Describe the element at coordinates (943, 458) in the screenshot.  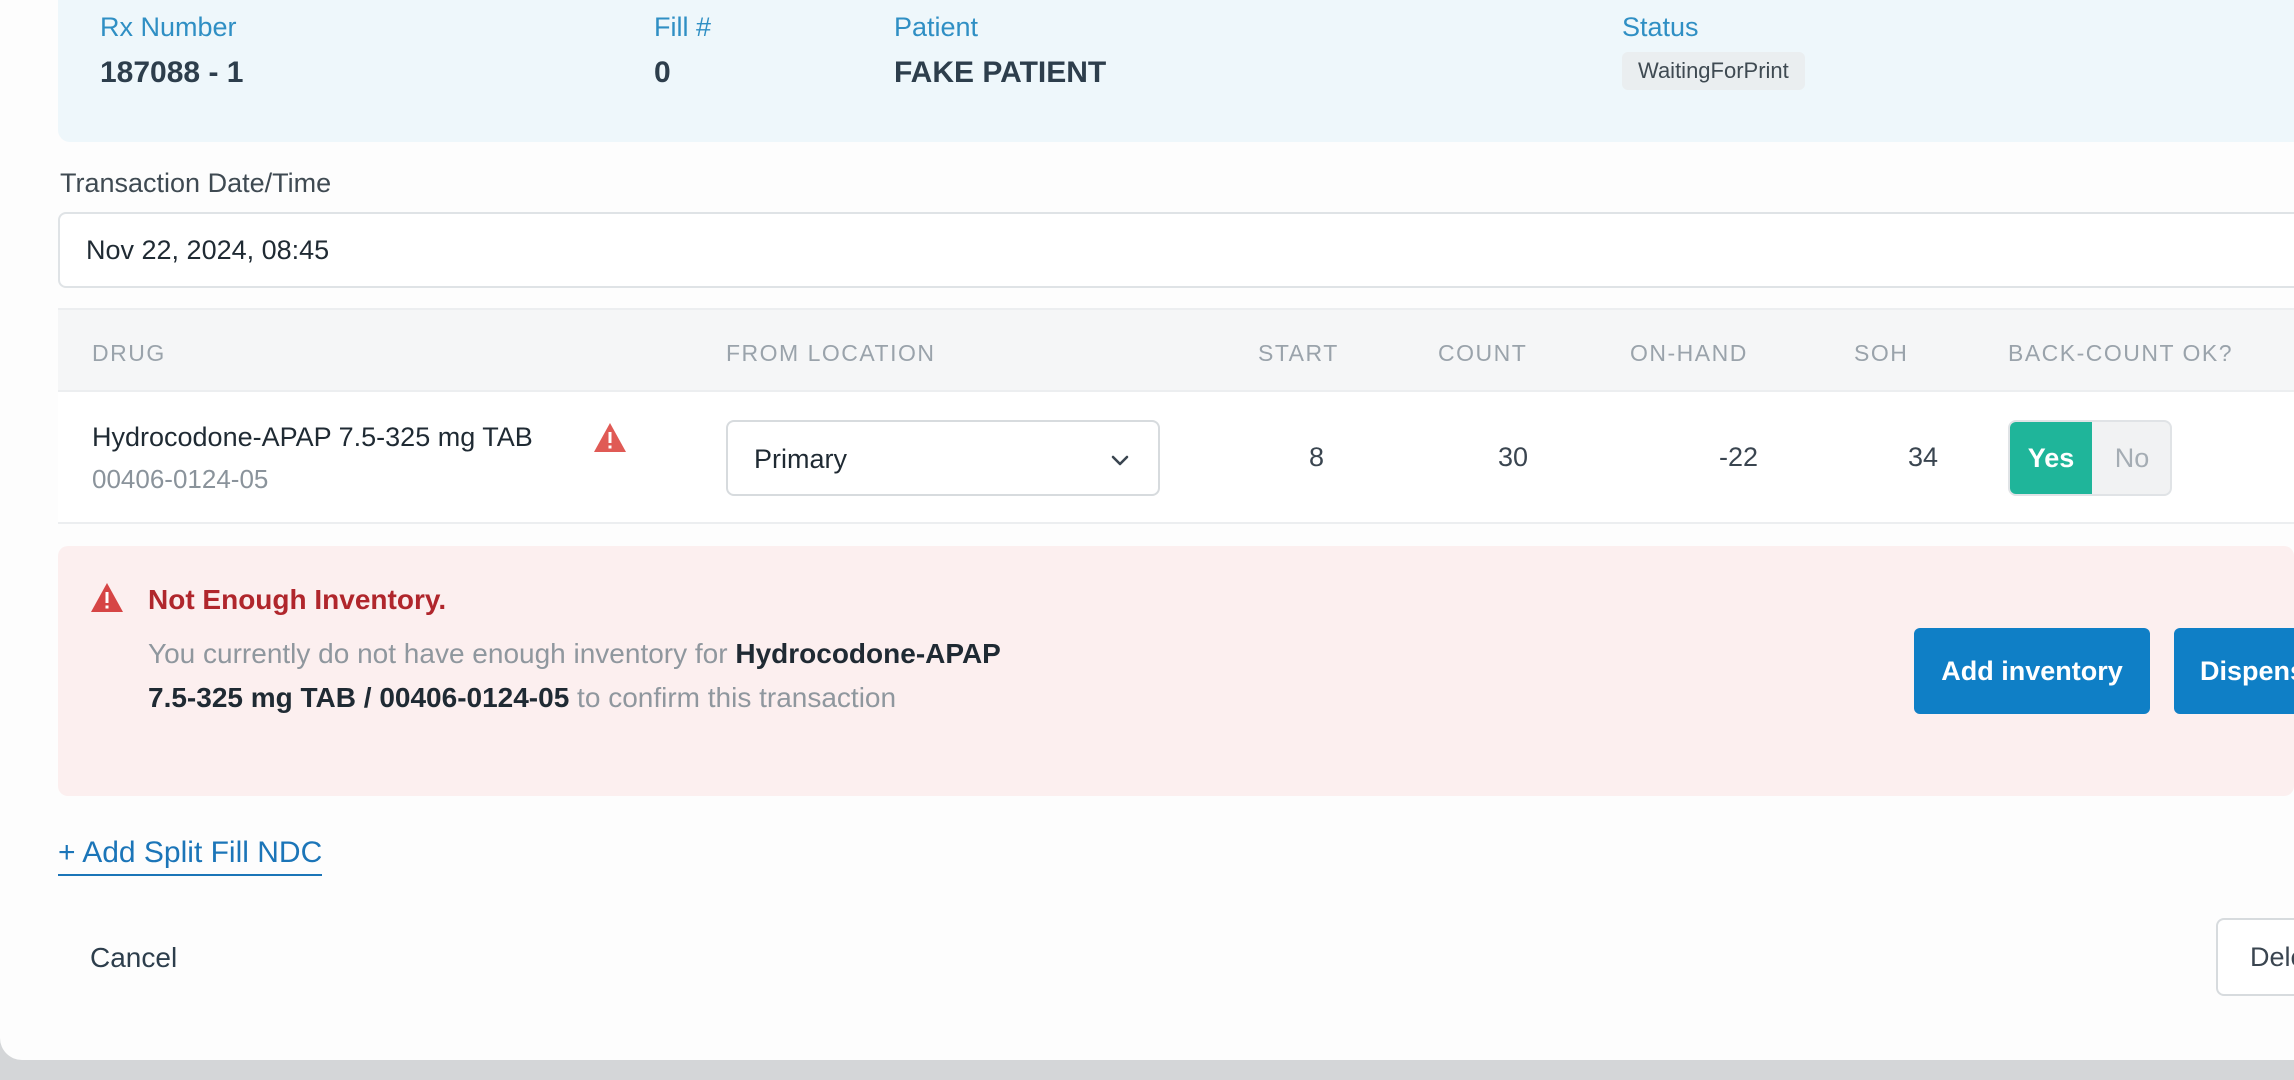
I see `from-location-select: Primary` at that location.